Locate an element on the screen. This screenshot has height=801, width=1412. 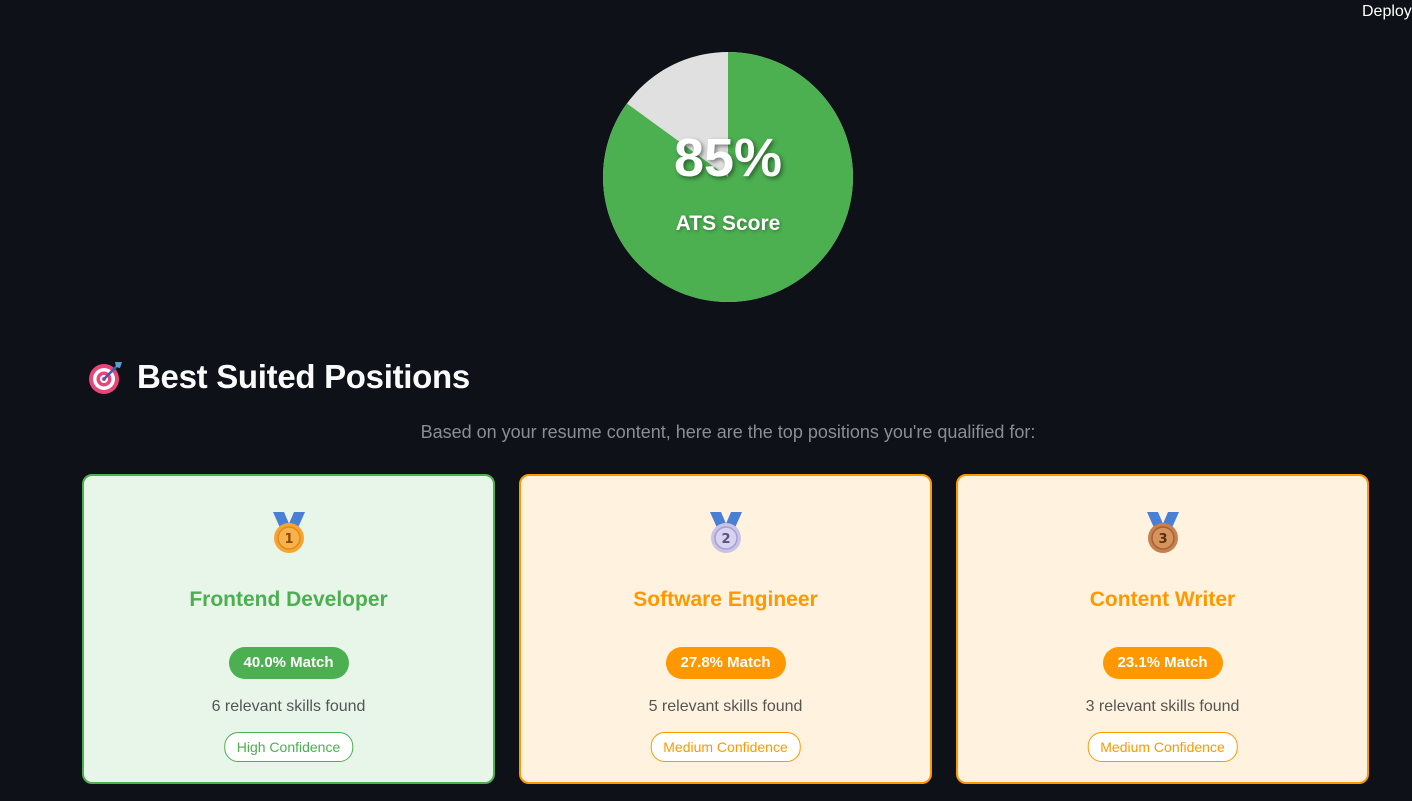
svg-text: 1 is located at coordinates (288, 539).